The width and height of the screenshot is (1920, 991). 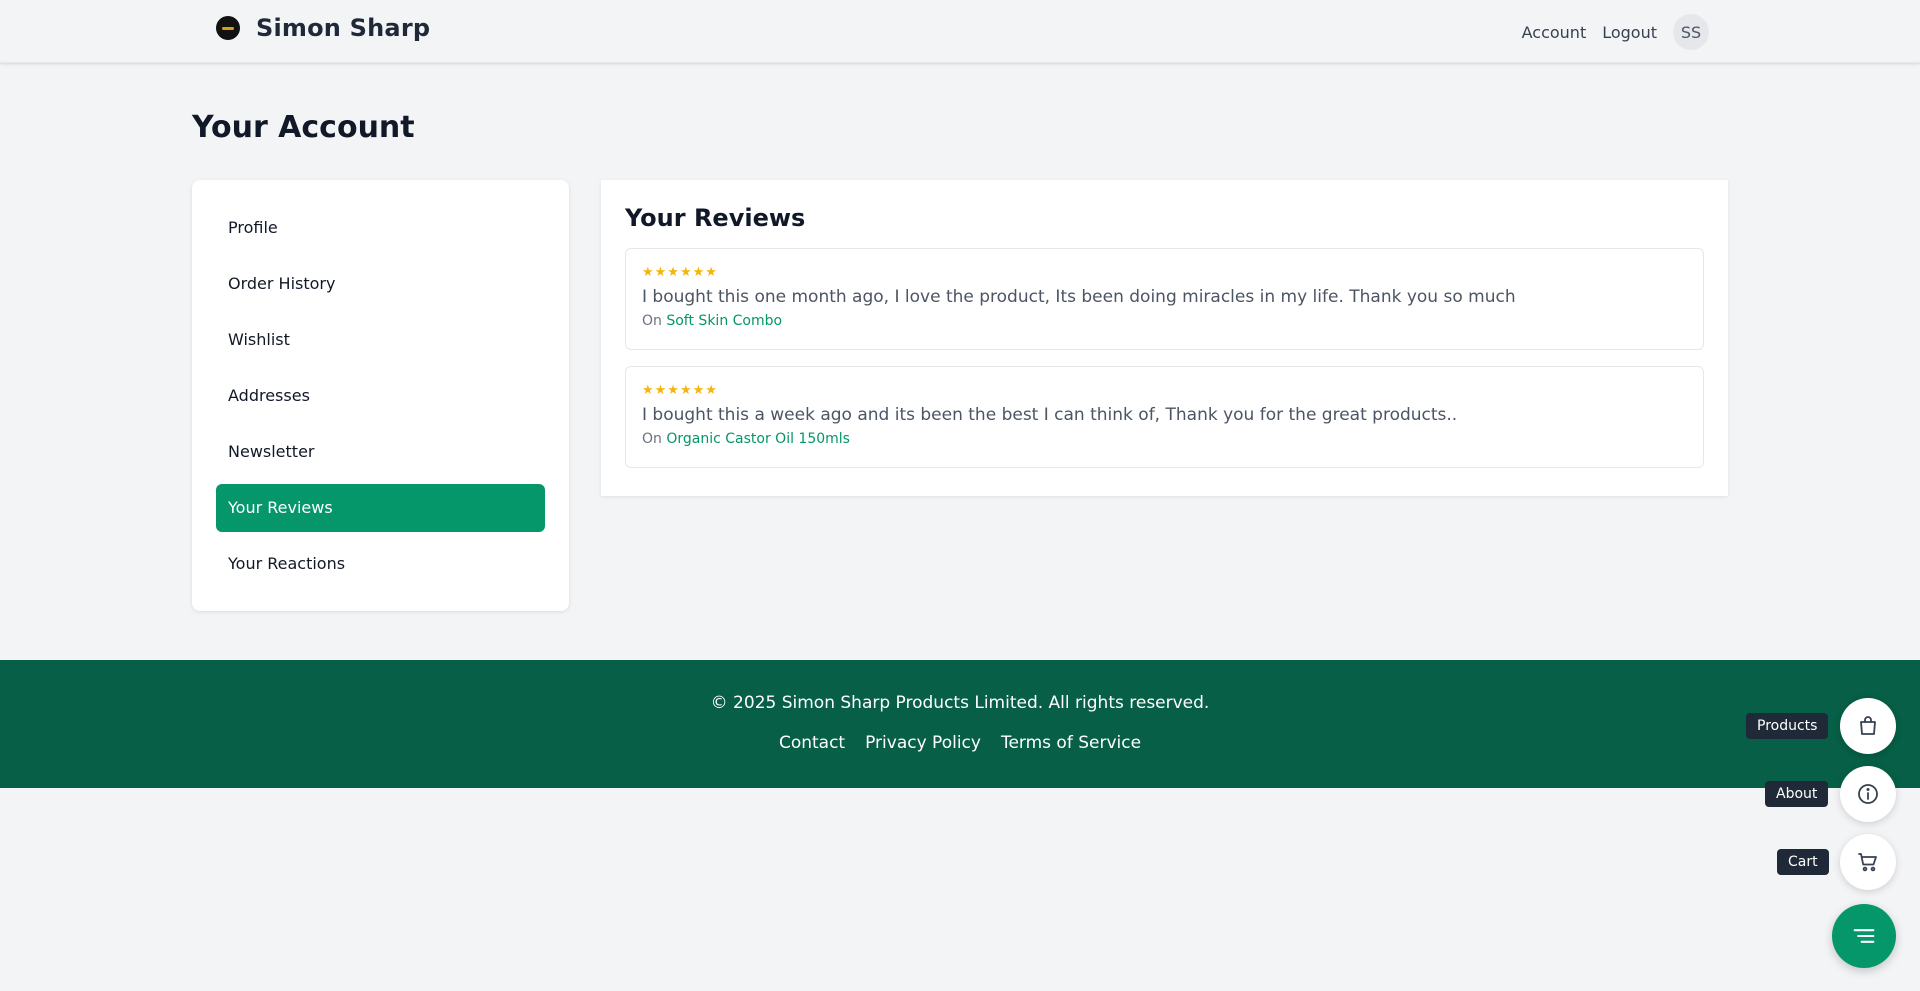 I want to click on cart-fab-button, so click(x=1868, y=862).